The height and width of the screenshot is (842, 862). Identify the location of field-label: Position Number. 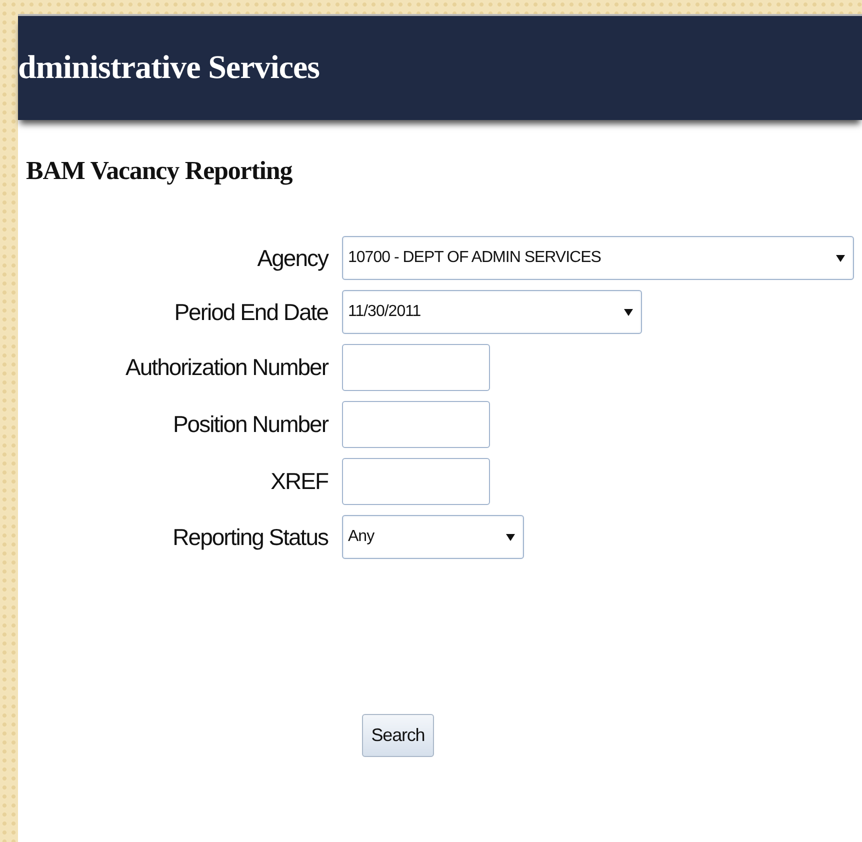
(250, 424).